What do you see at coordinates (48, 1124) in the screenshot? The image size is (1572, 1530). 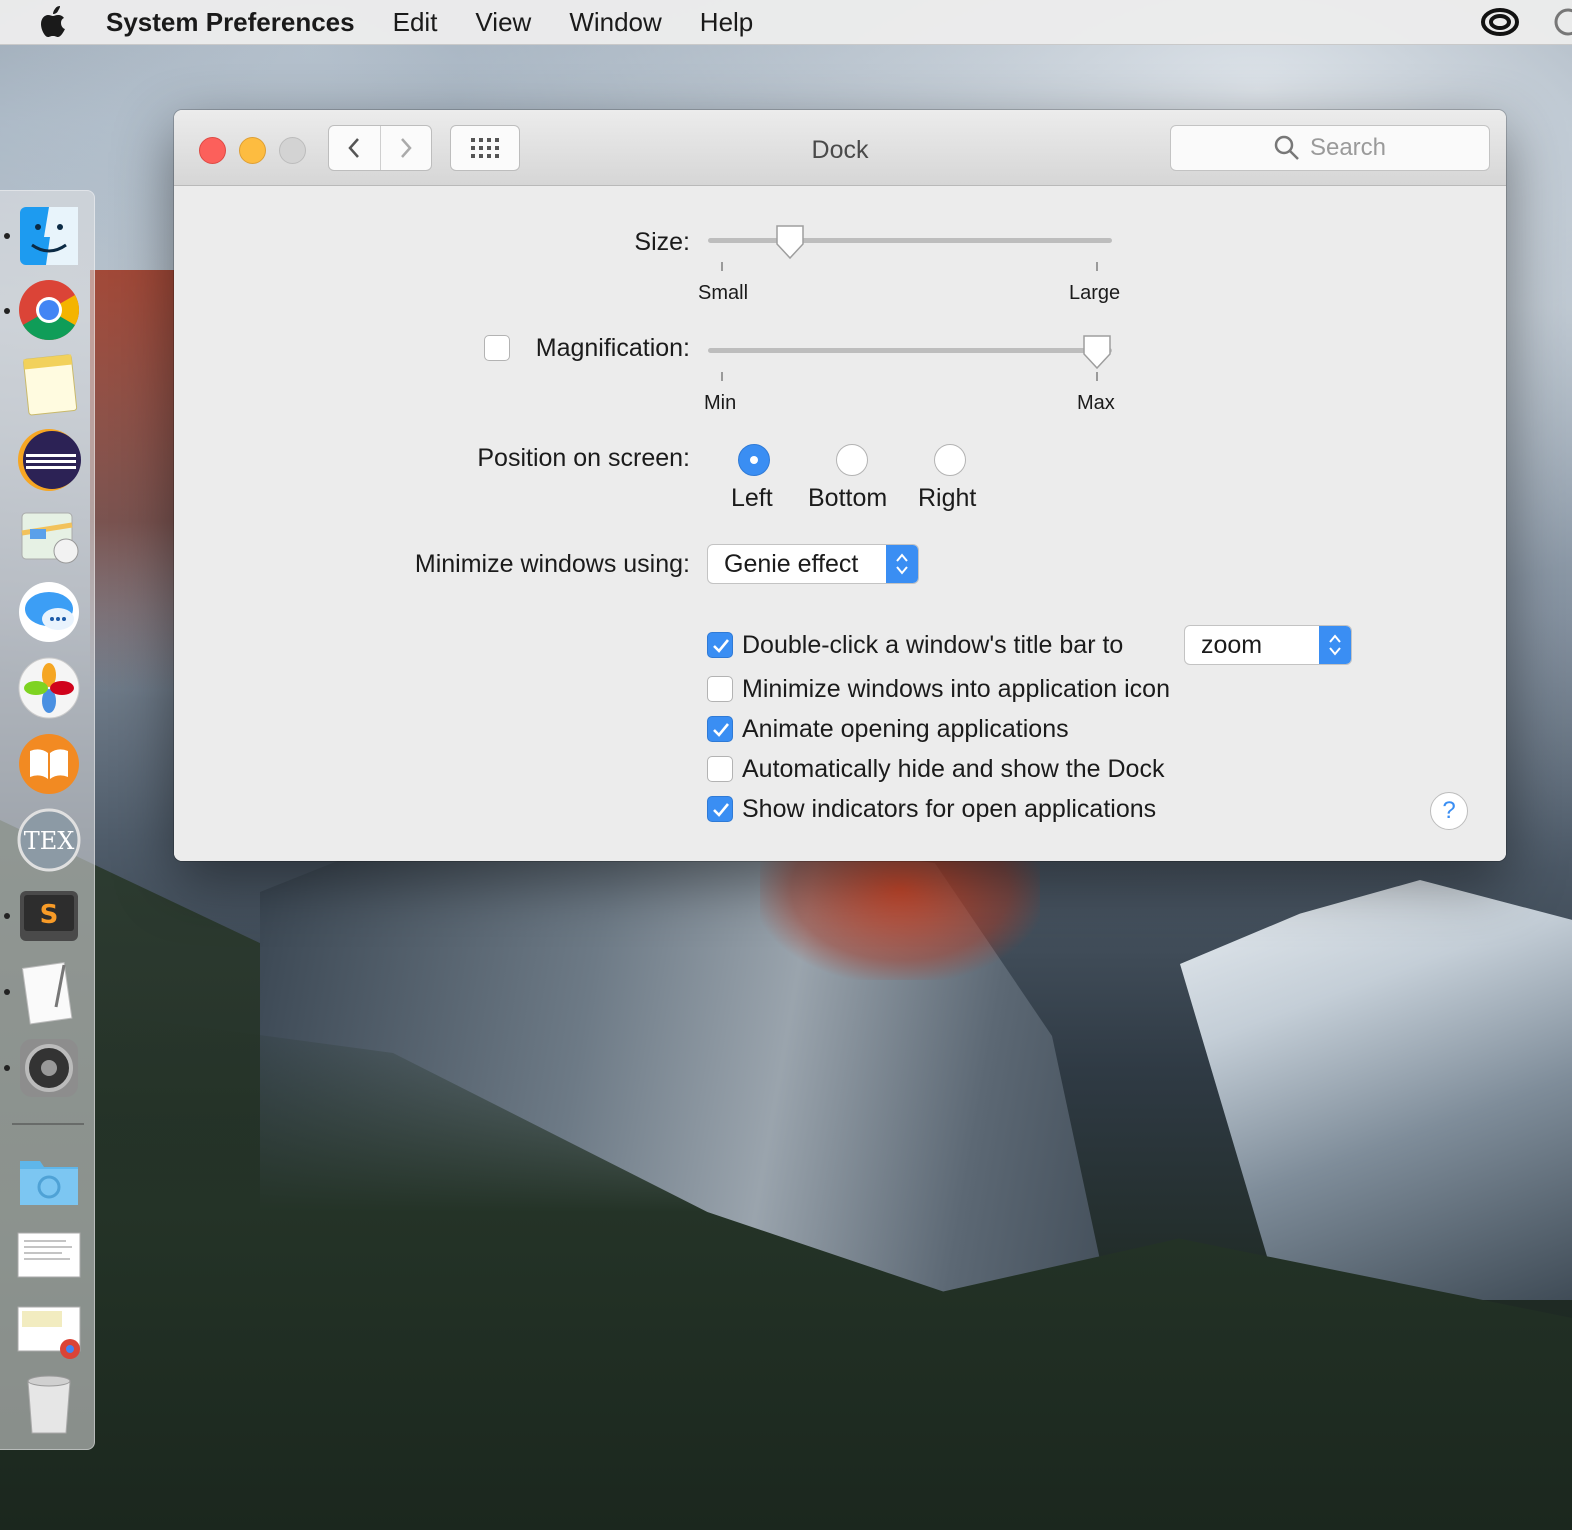 I see `dock-separator` at bounding box center [48, 1124].